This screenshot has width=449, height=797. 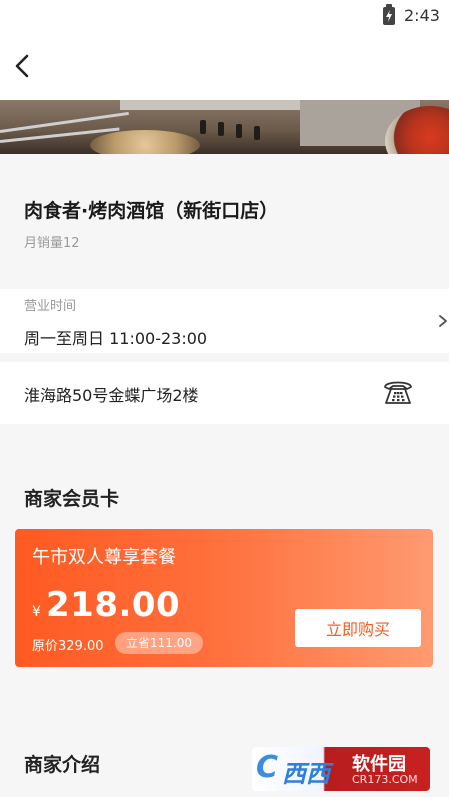 What do you see at coordinates (389, 14) in the screenshot?
I see `battery-charging-icon` at bounding box center [389, 14].